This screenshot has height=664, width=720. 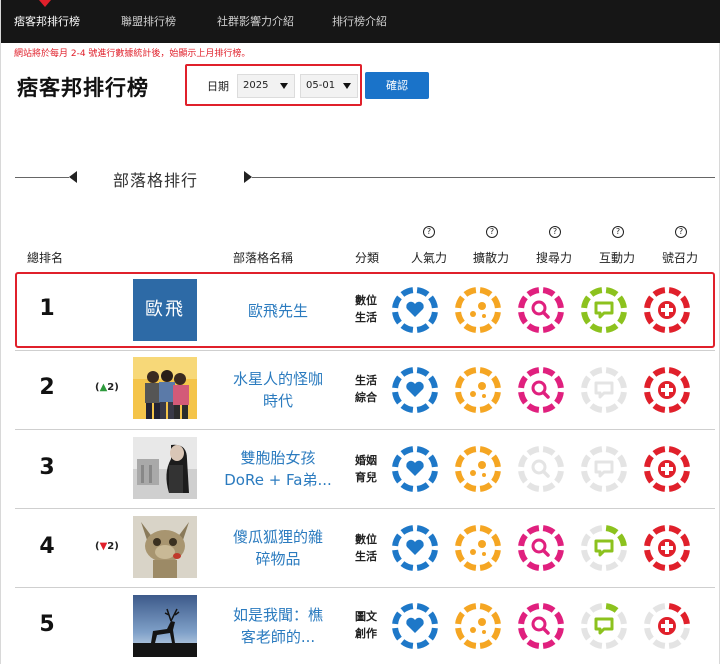 What do you see at coordinates (218, 86) in the screenshot?
I see `date-label: 日期` at bounding box center [218, 86].